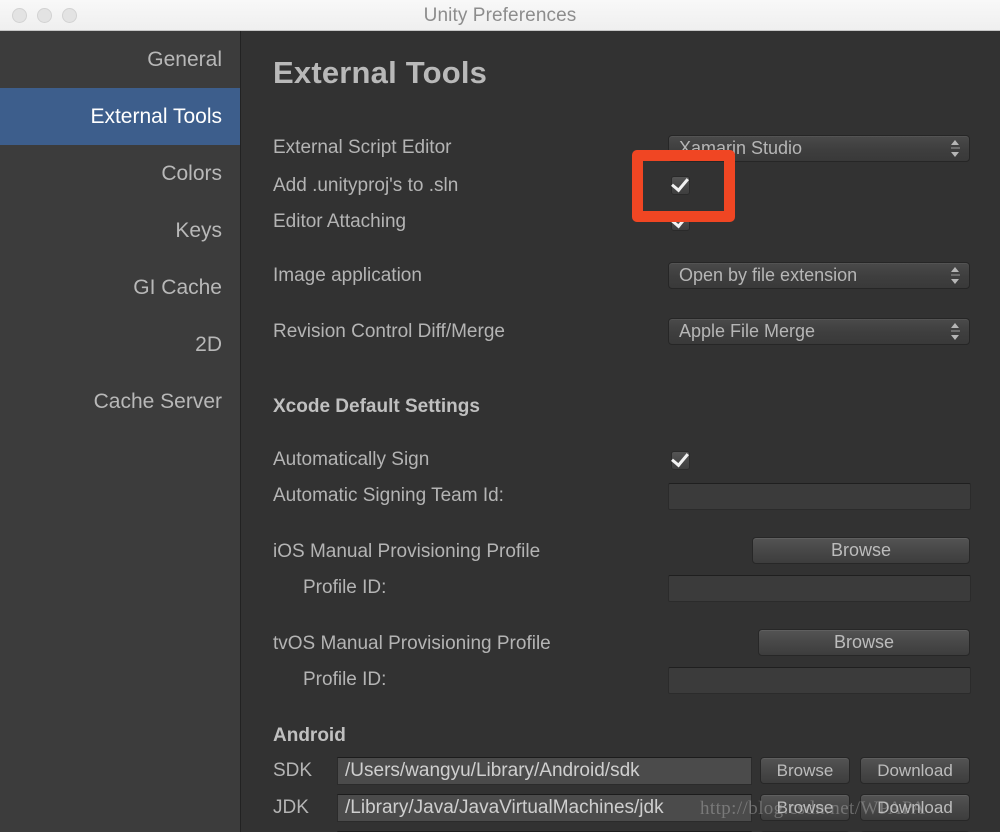 This screenshot has width=1000, height=832. I want to click on image-application-dropdown: Open by file extension, so click(819, 275).